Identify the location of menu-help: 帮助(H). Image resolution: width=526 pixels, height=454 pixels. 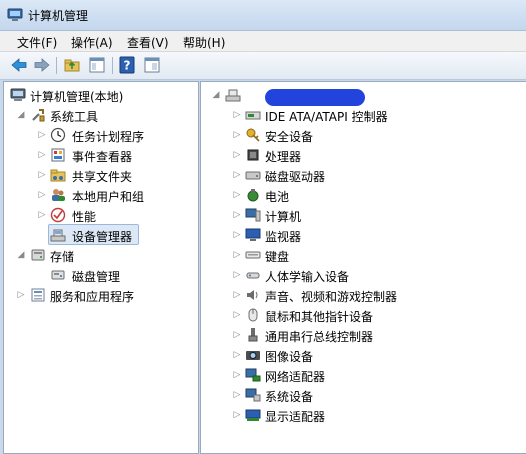
(204, 42).